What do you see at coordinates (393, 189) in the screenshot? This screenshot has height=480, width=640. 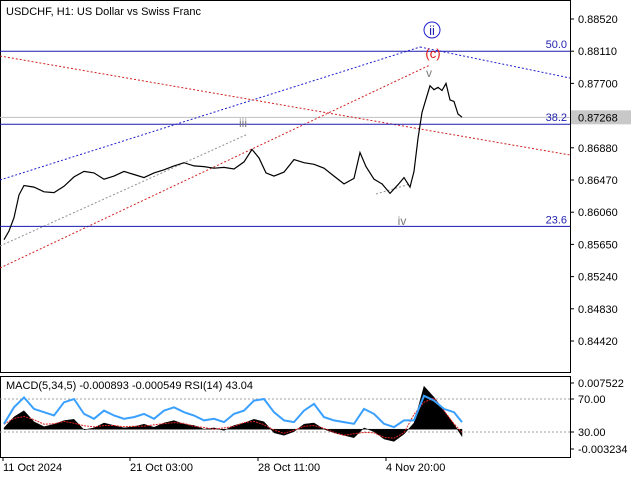 I see `wave-iv-line` at bounding box center [393, 189].